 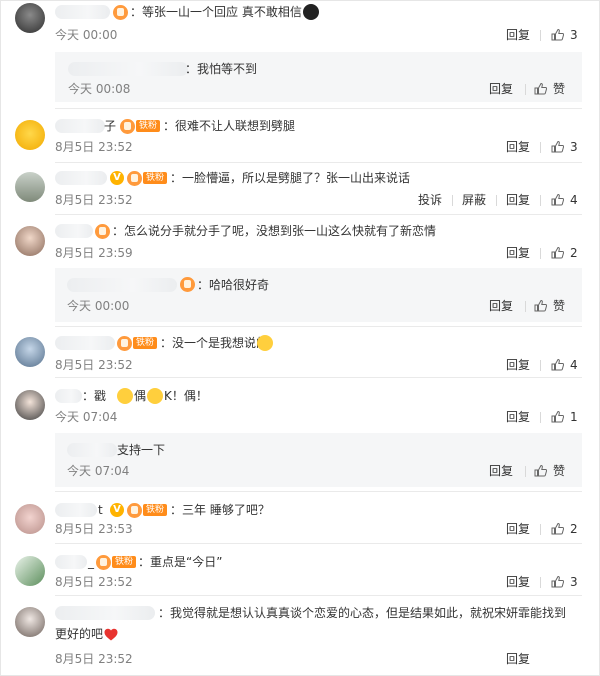 What do you see at coordinates (117, 178) in the screenshot?
I see `verified-icon: V` at bounding box center [117, 178].